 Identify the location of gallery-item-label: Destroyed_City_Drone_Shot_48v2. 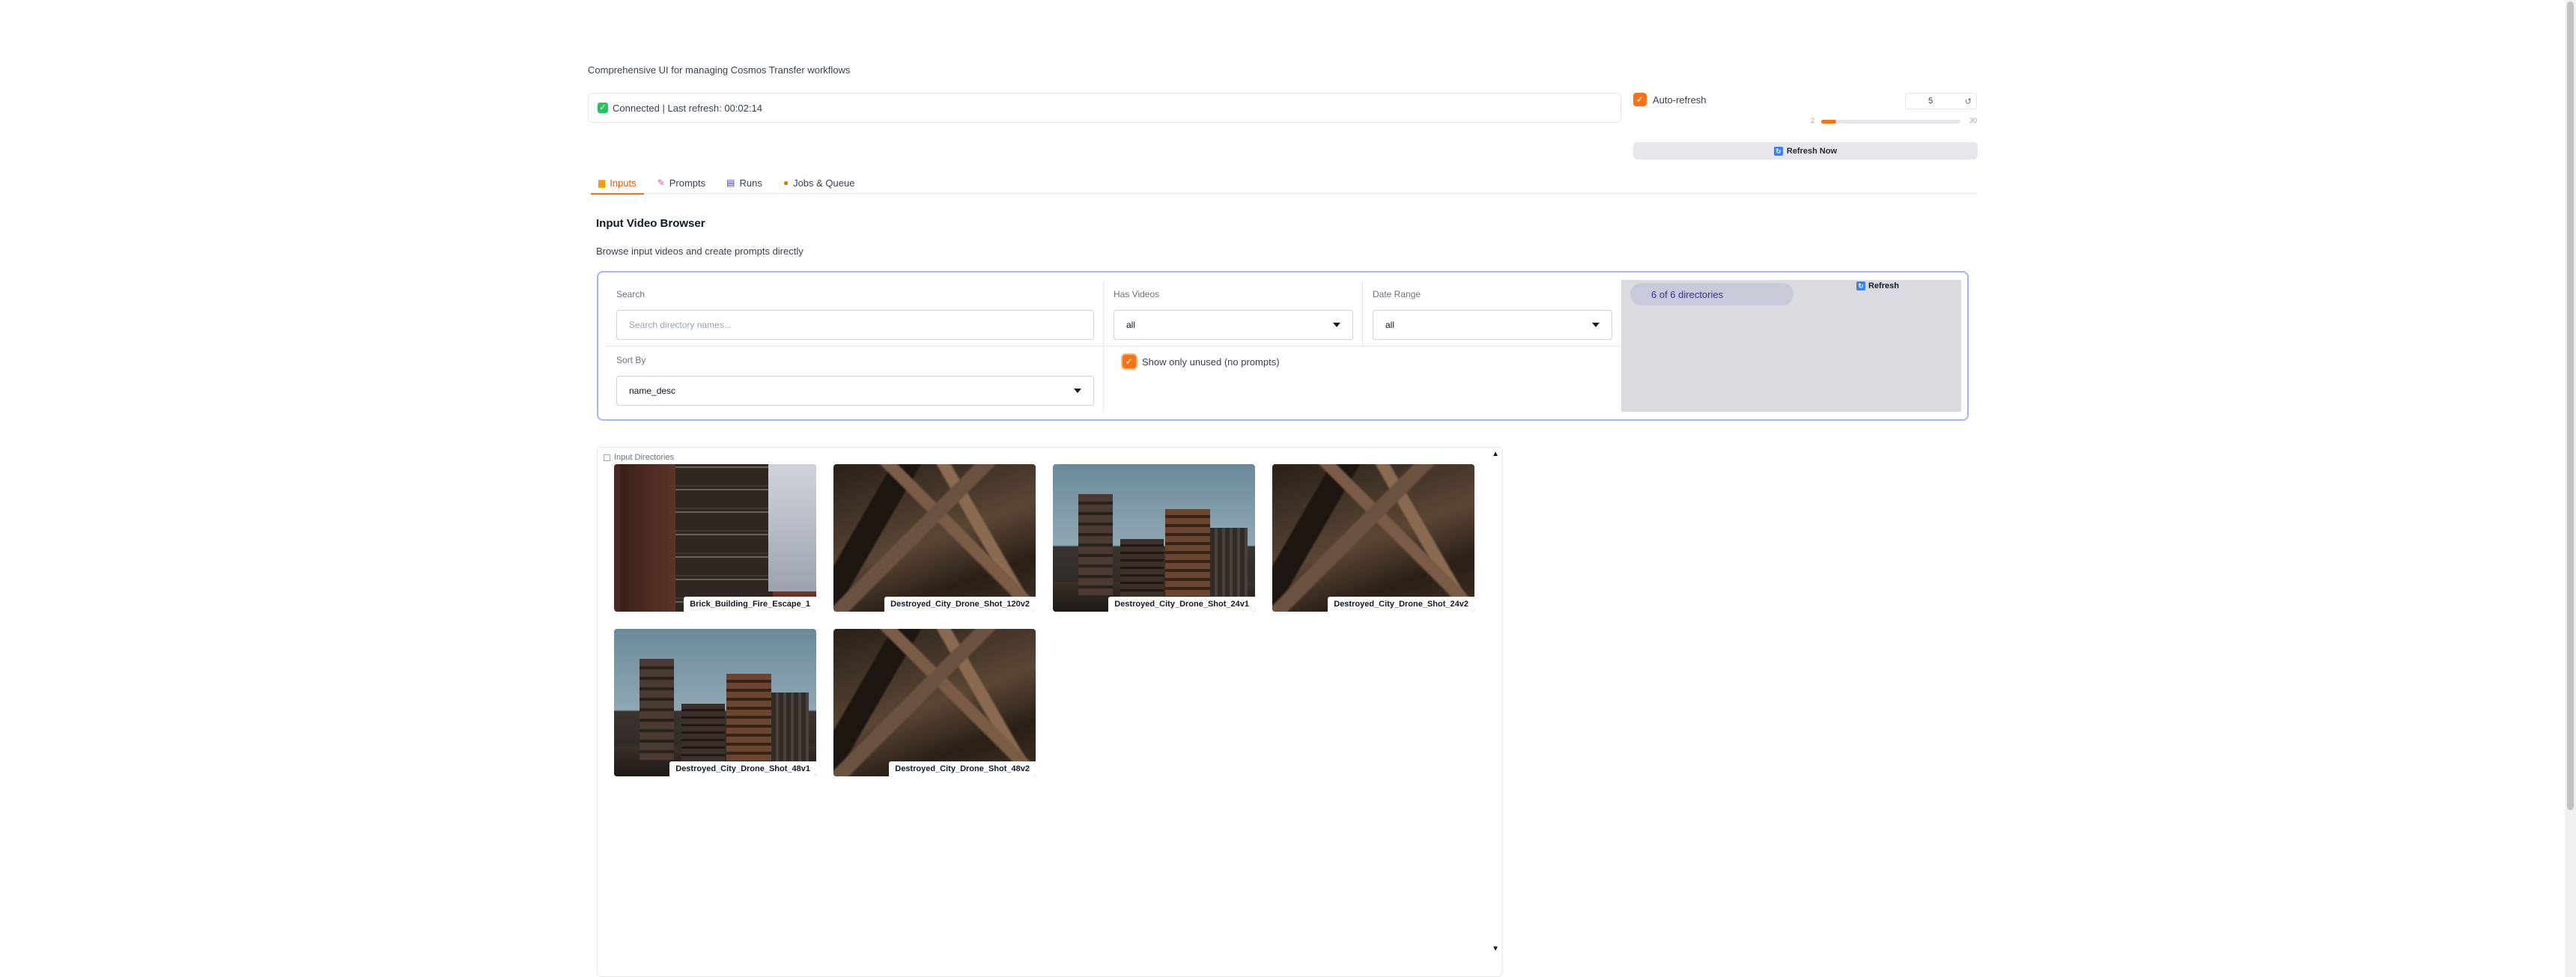
(962, 769).